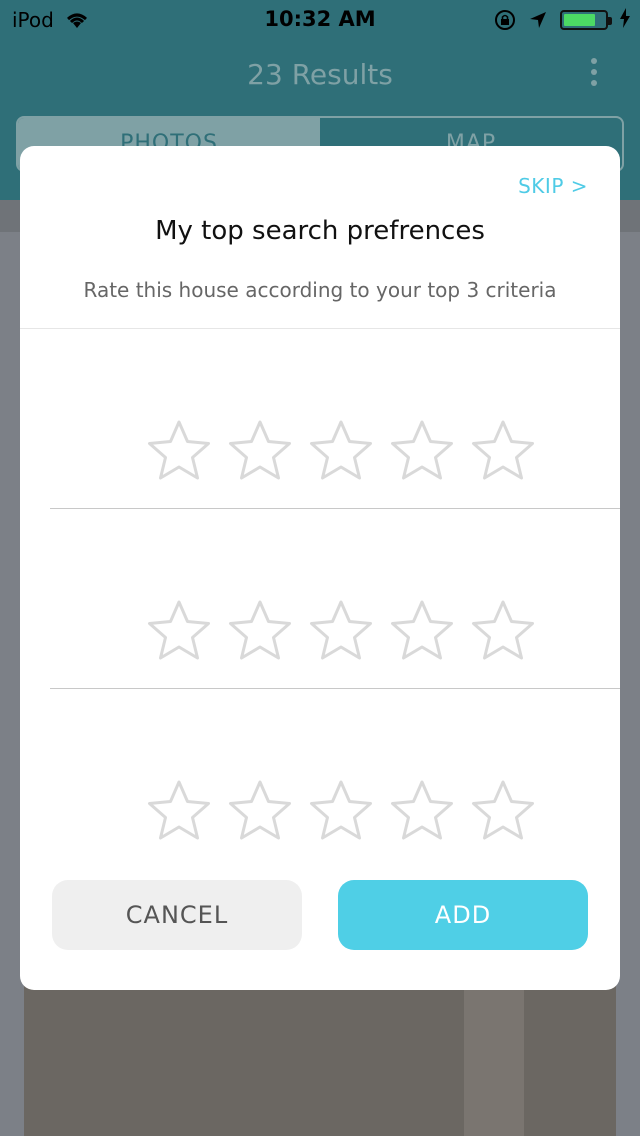 The image size is (640, 1136). I want to click on battery-icon, so click(586, 20).